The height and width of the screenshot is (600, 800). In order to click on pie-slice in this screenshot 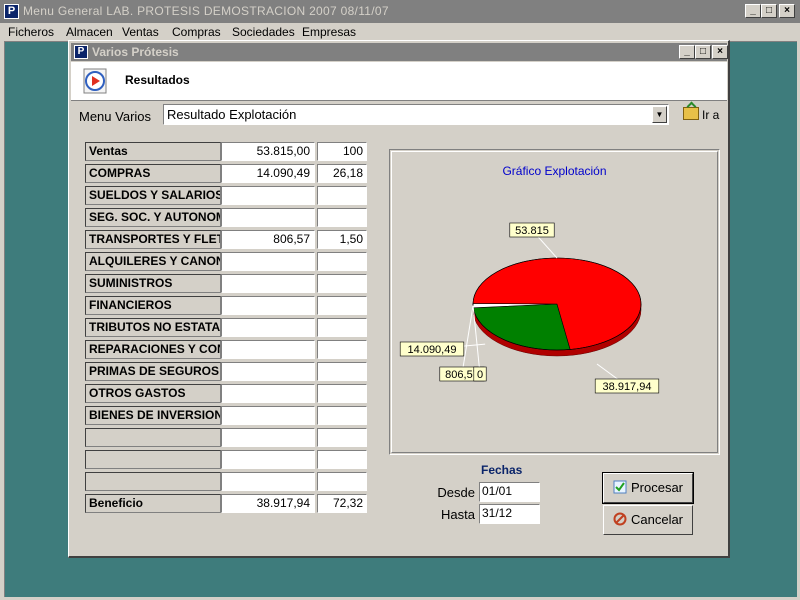, I will do `click(521, 327)`.